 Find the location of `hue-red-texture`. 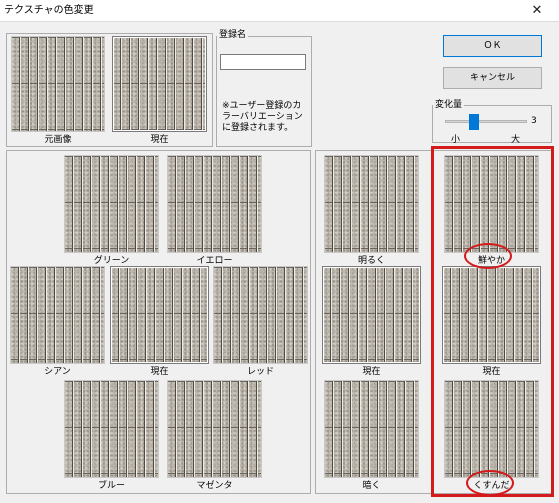

hue-red-texture is located at coordinates (260, 315).